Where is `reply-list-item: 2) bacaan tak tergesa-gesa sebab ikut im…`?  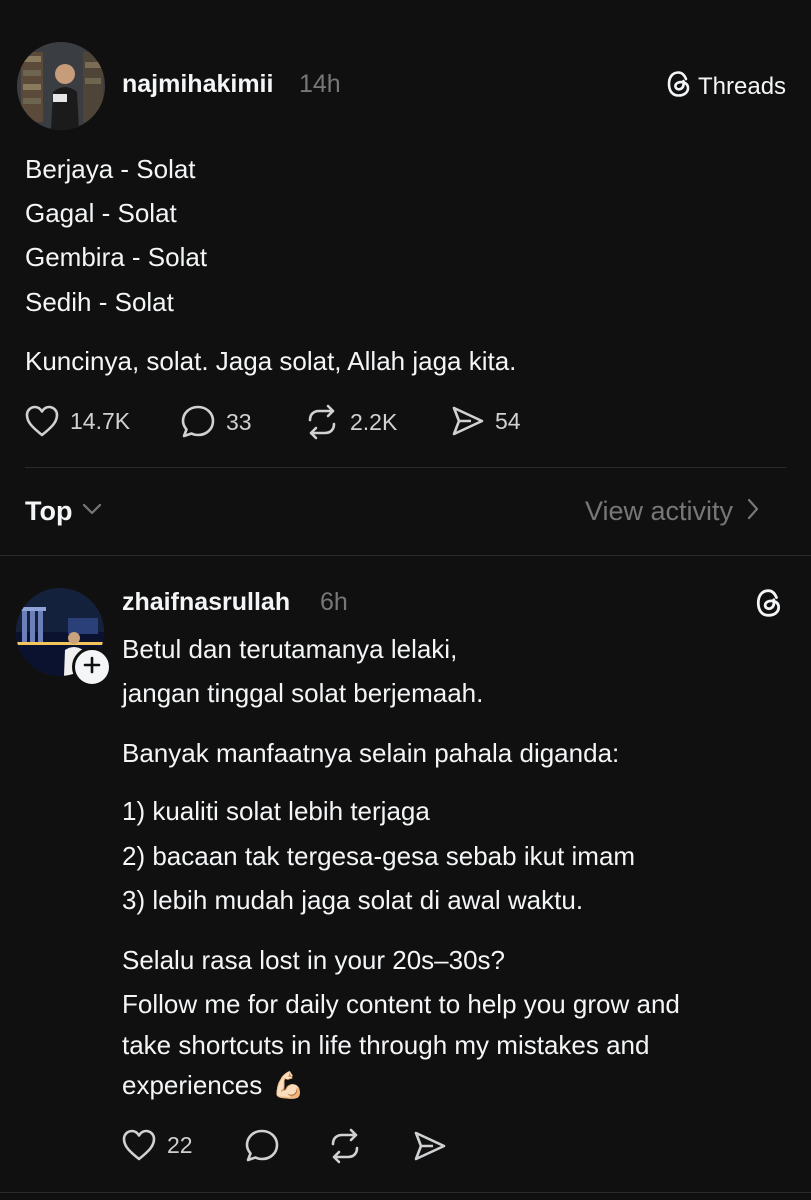
reply-list-item: 2) bacaan tak tergesa-gesa sebab ikut im… is located at coordinates (379, 856).